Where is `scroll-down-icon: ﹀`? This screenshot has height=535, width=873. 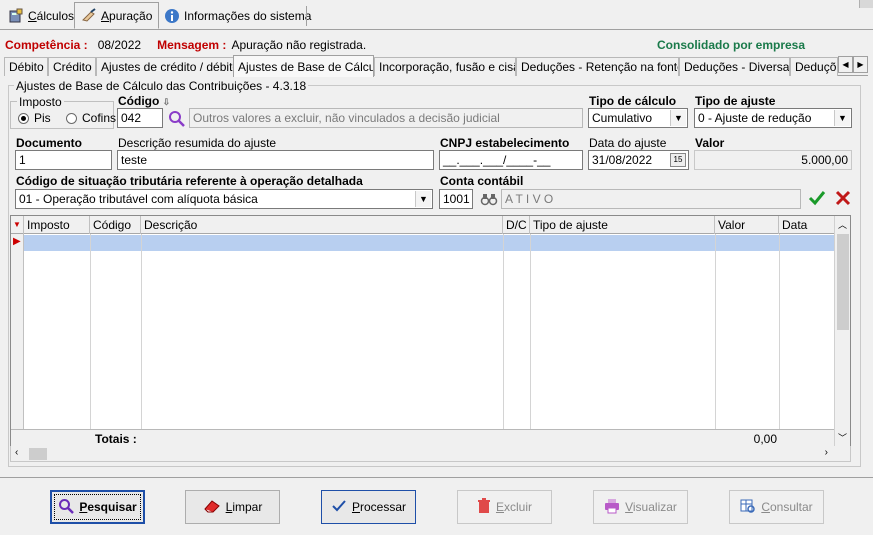
scroll-down-icon: ﹀ is located at coordinates (842, 437).